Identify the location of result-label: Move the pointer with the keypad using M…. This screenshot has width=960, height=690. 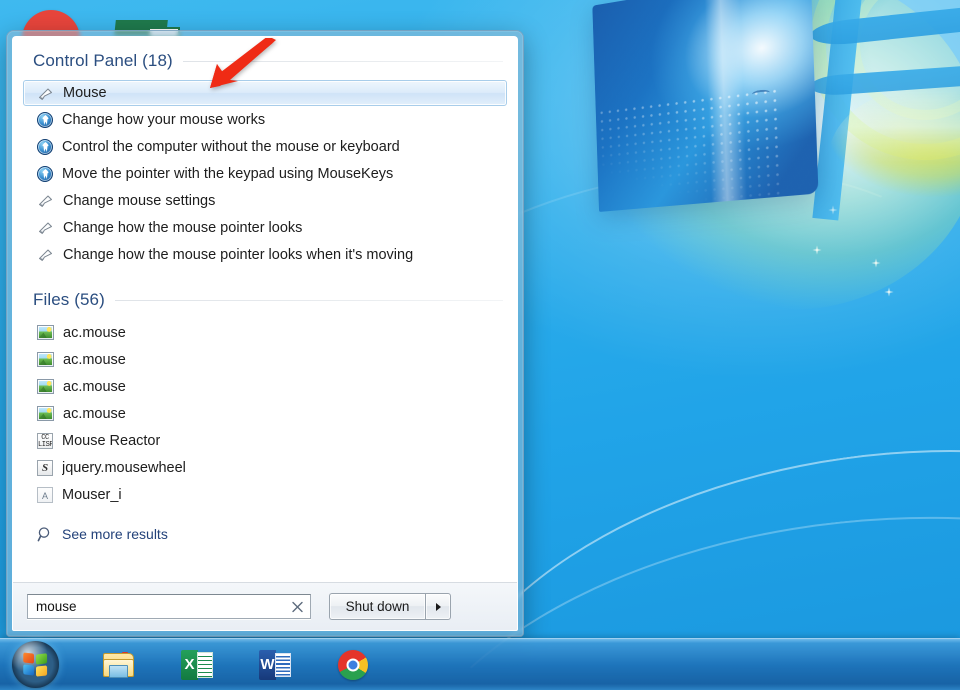
(228, 173).